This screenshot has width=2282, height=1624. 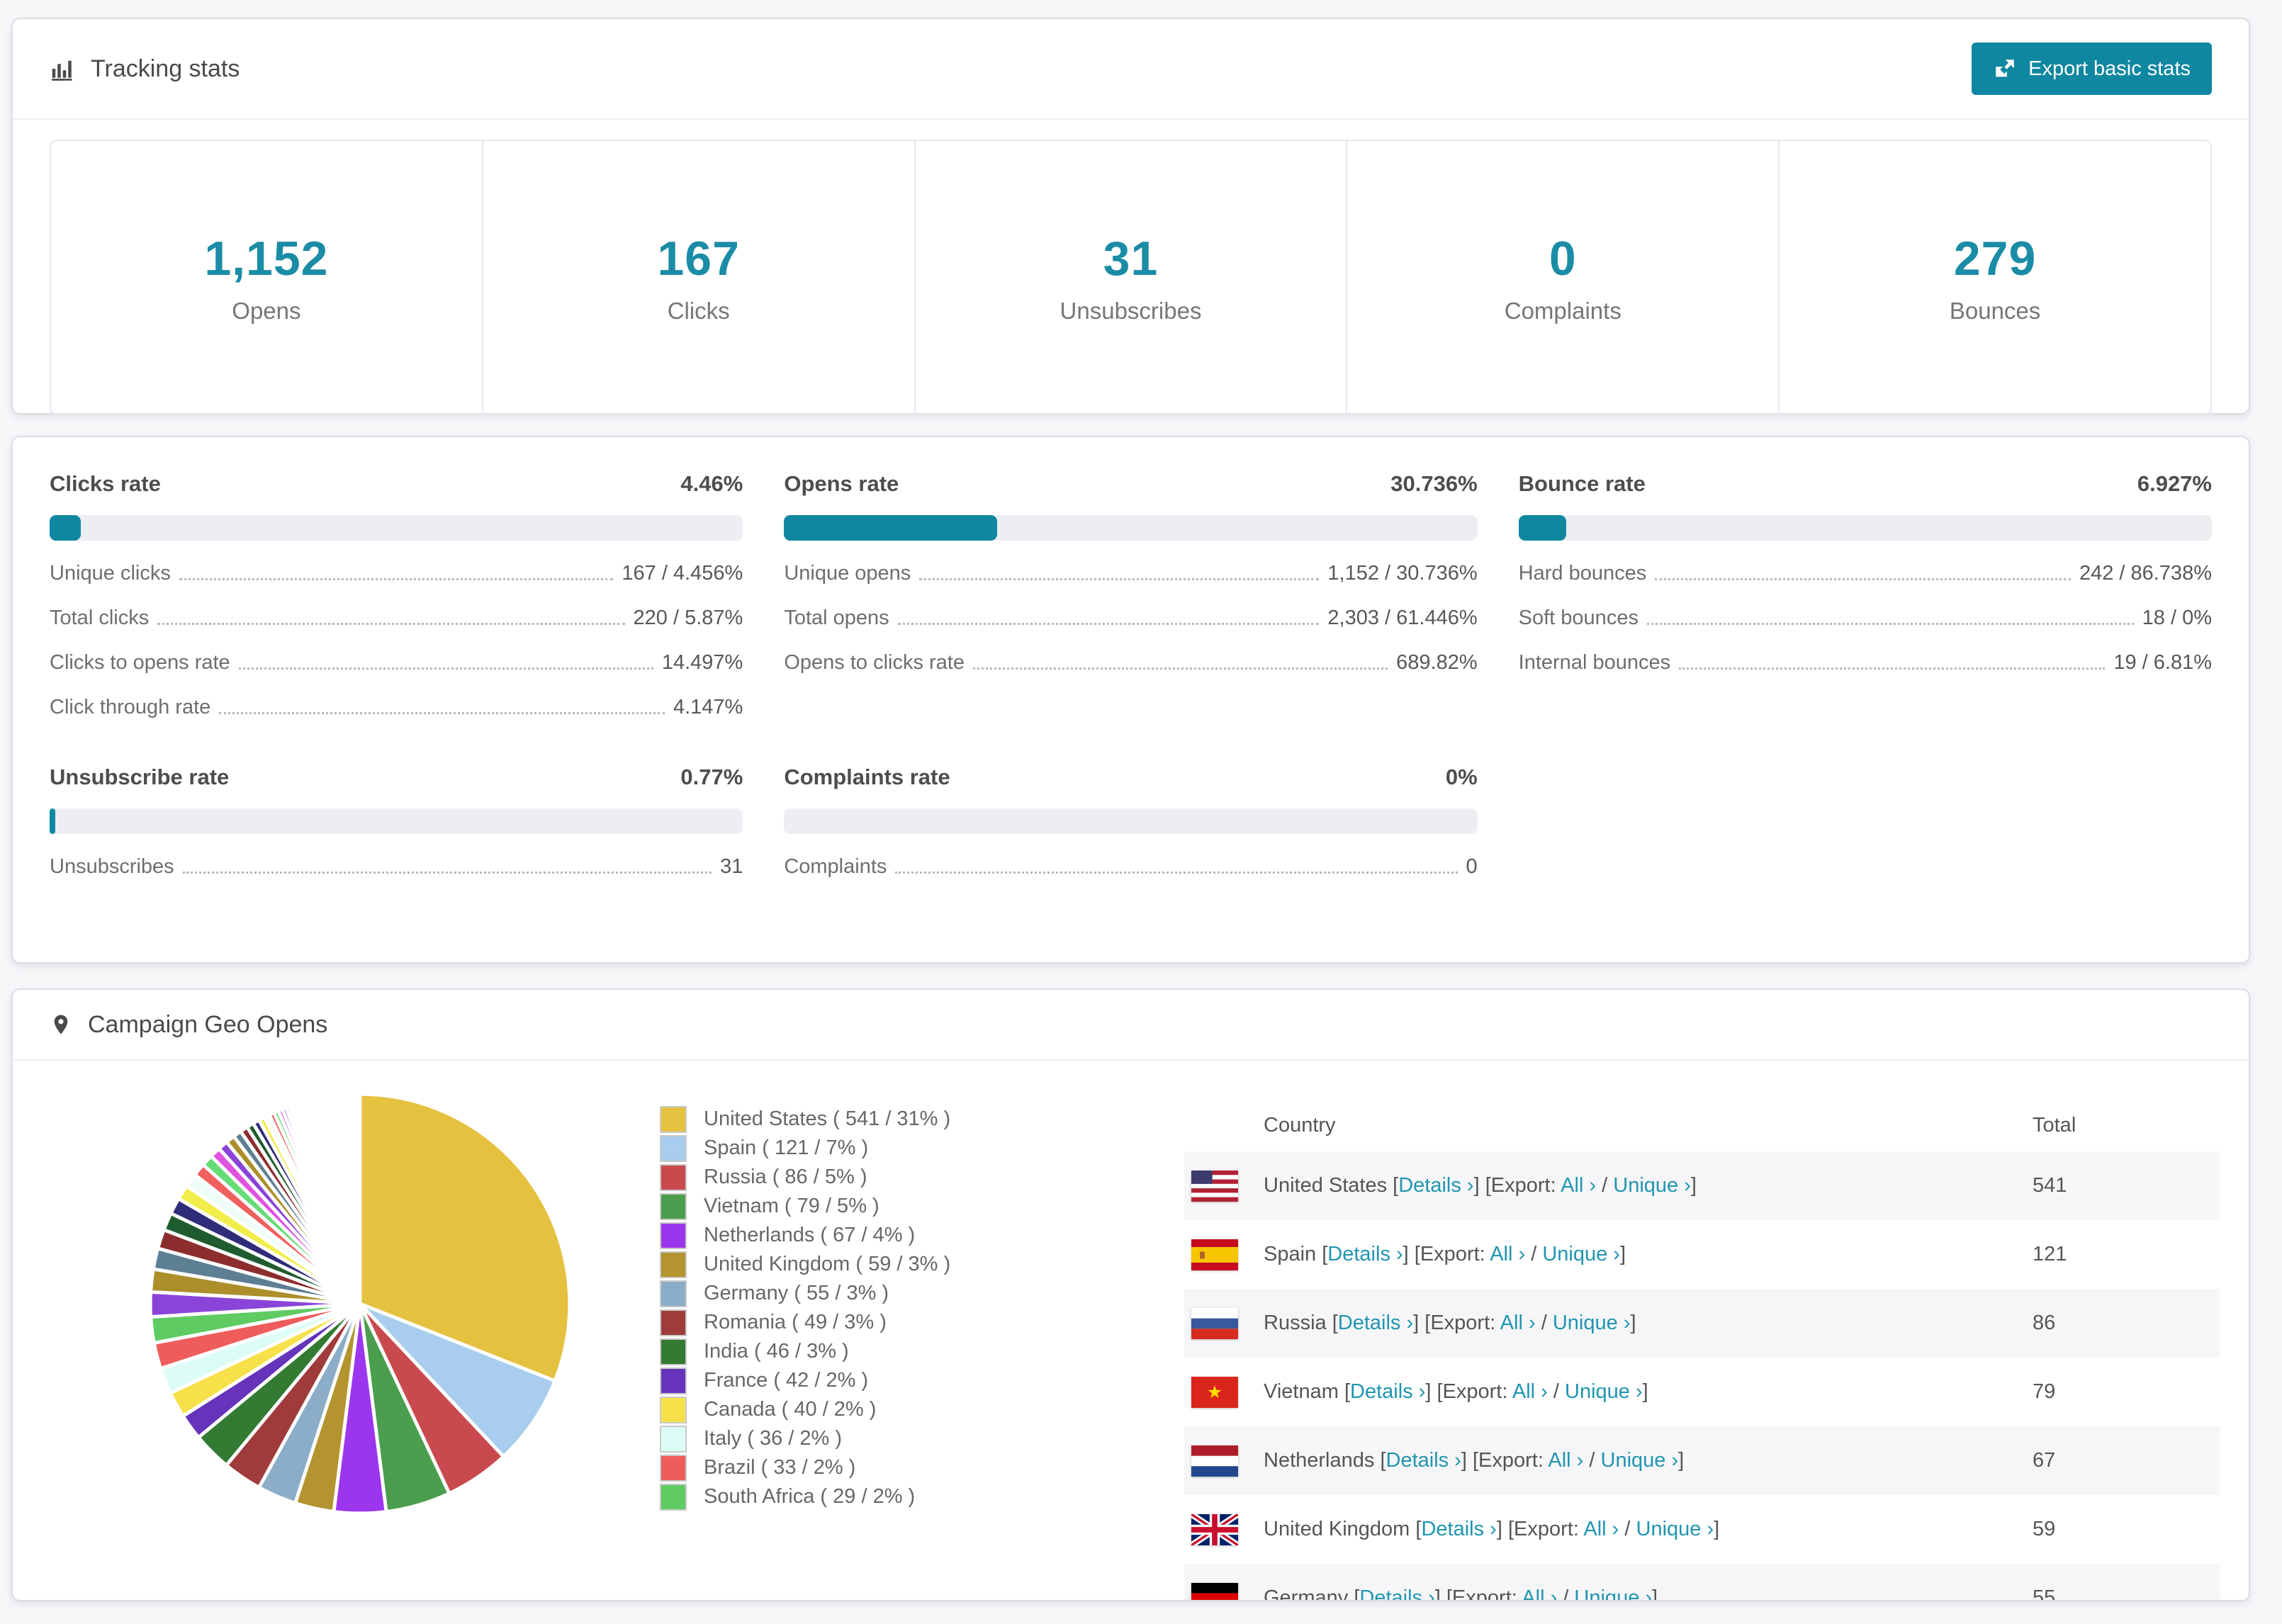 What do you see at coordinates (711, 777) in the screenshot?
I see `rate-value: 0.77%` at bounding box center [711, 777].